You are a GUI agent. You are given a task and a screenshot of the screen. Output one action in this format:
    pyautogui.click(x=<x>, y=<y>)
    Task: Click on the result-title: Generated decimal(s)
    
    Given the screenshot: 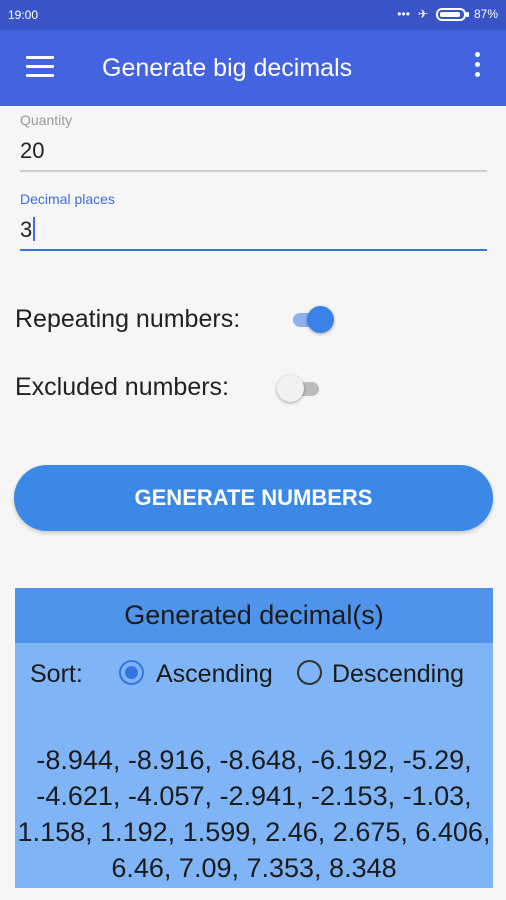 What is the action you would take?
    pyautogui.click(x=254, y=615)
    